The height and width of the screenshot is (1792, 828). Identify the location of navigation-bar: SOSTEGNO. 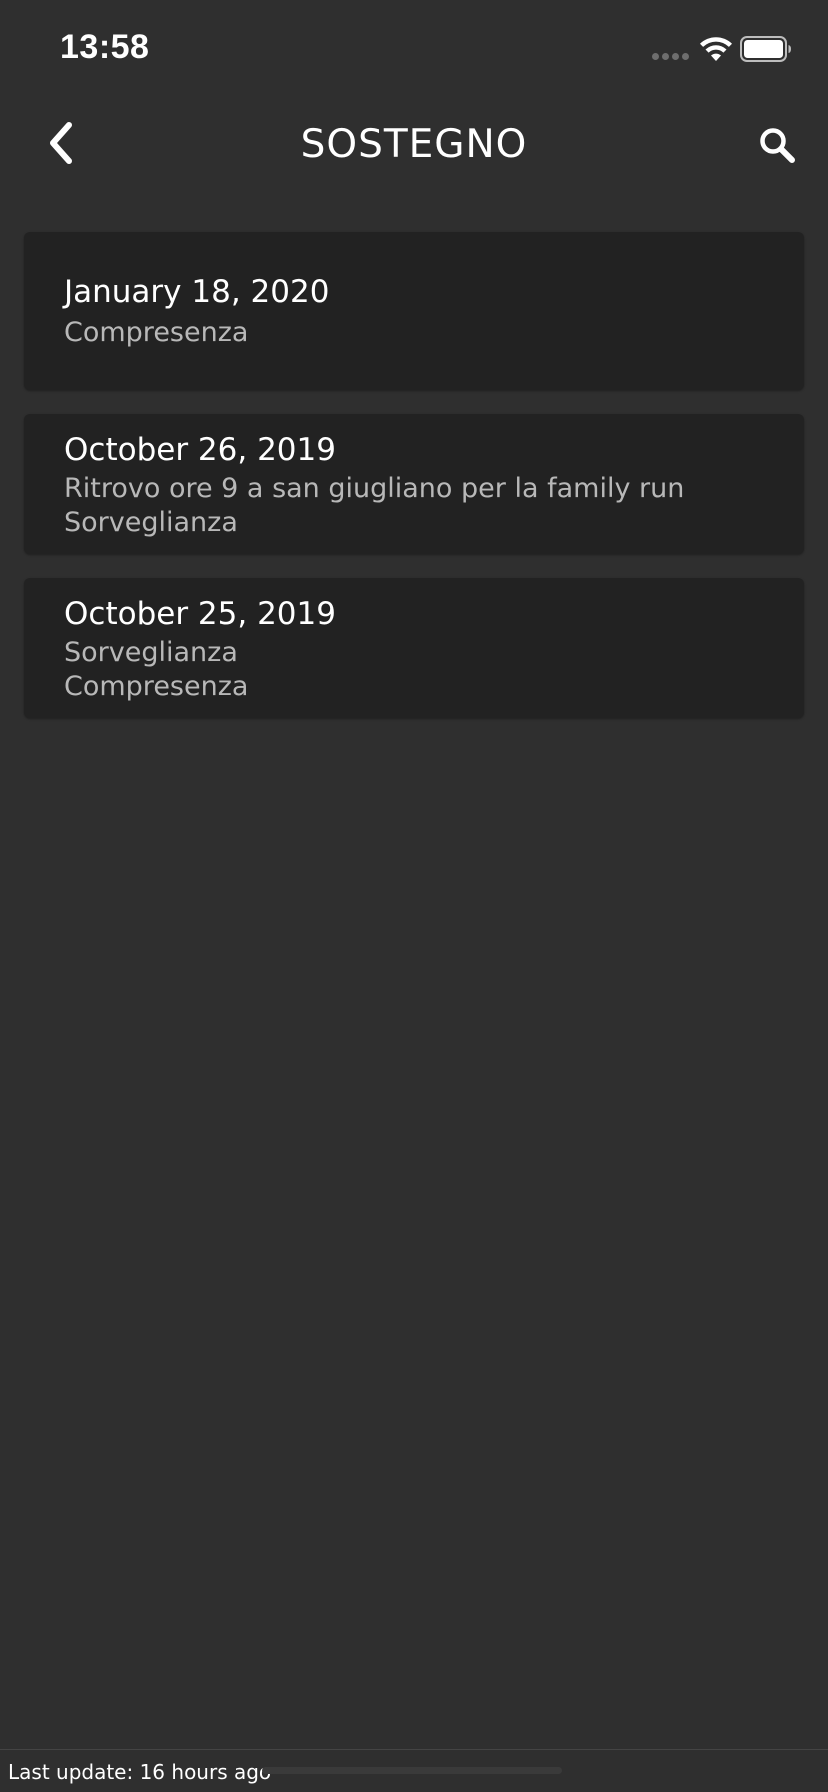
(414, 145).